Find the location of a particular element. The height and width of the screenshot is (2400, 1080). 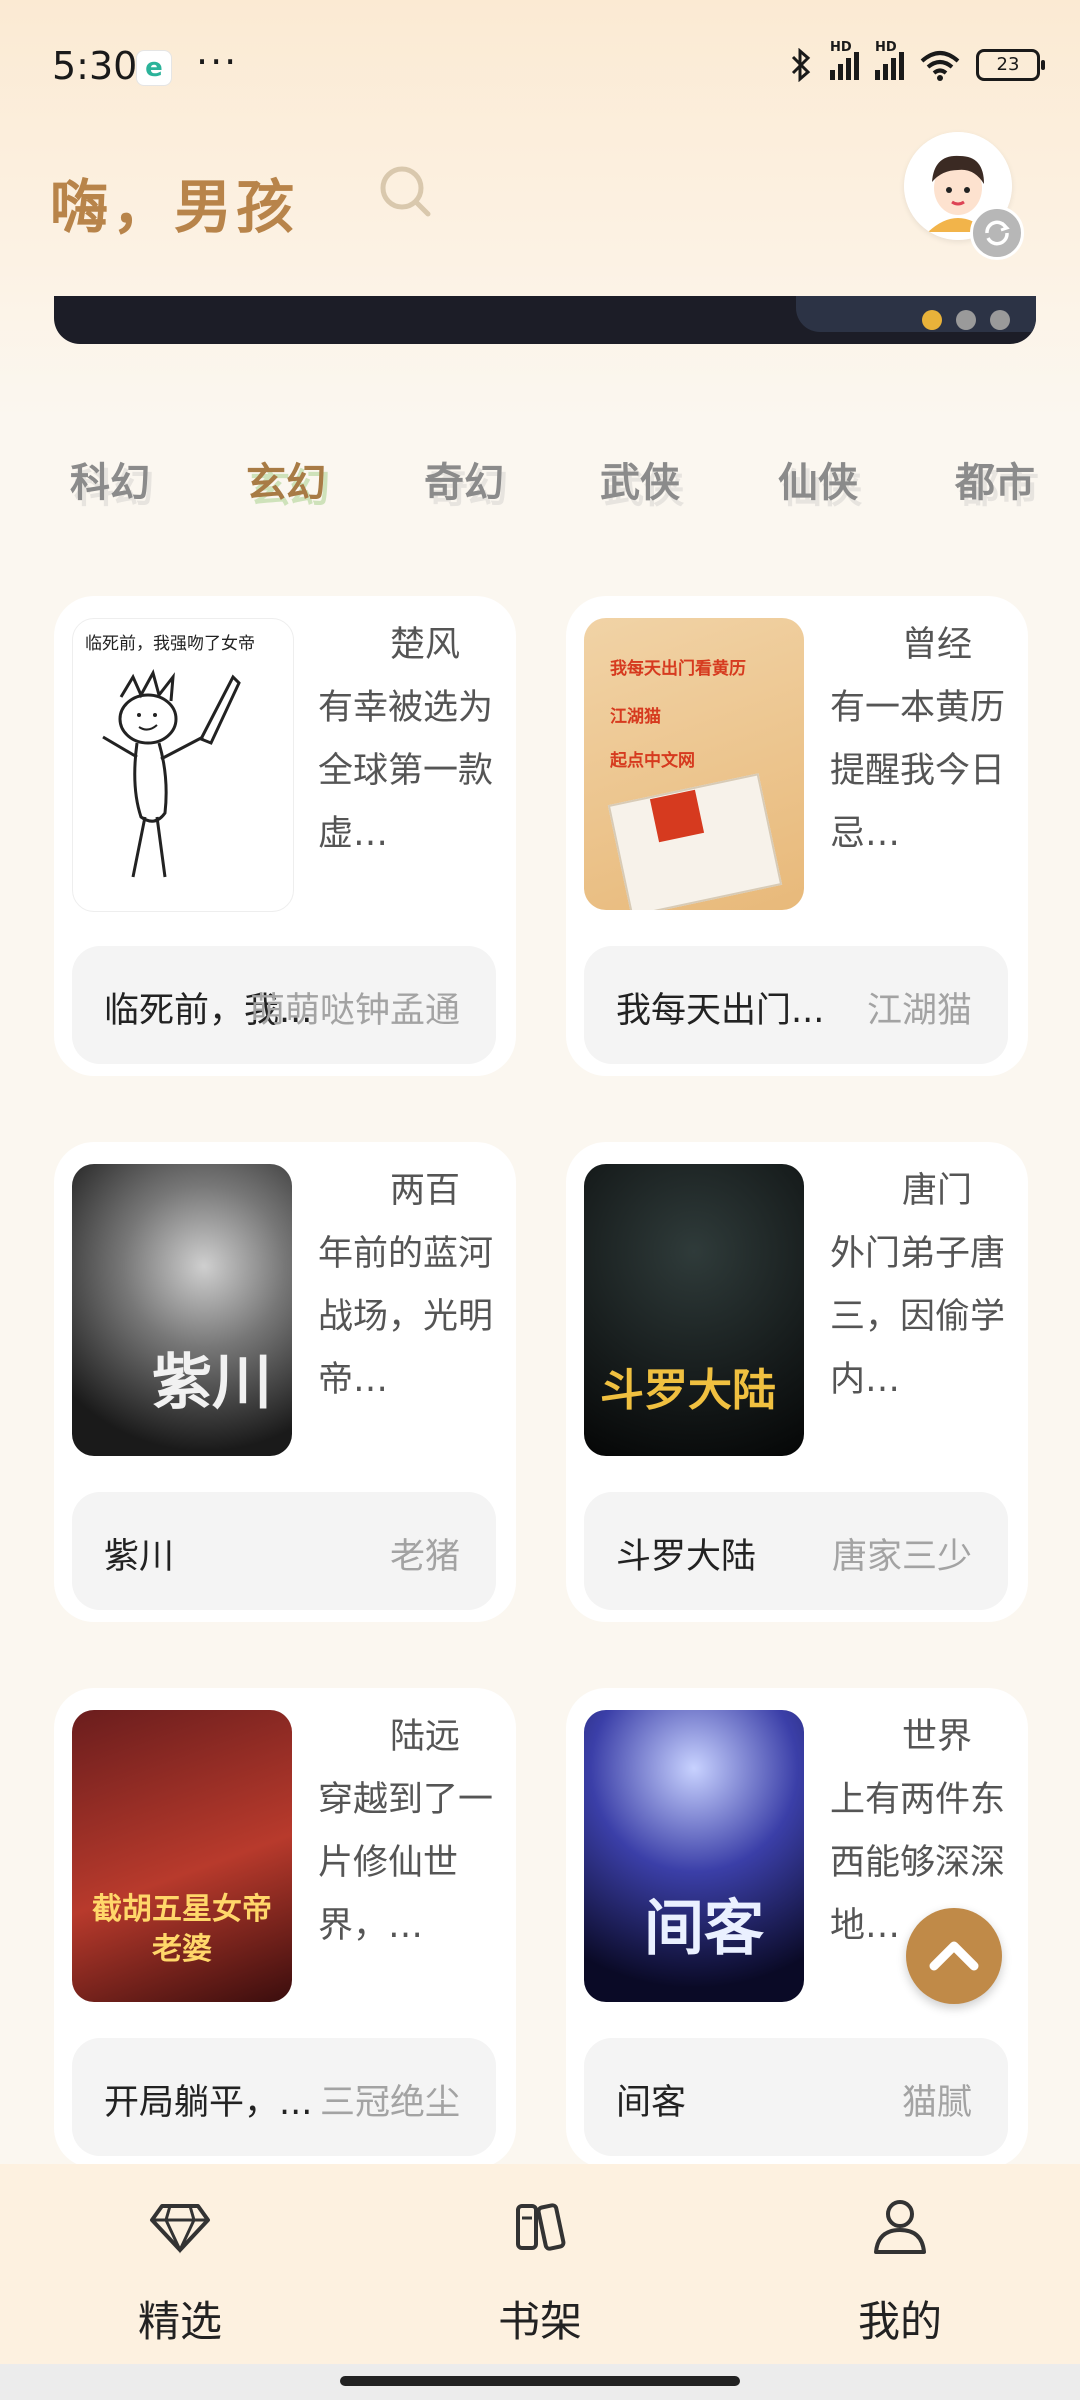

book-info-bar: 开局躺平，... 三冠绝尘 is located at coordinates (284, 2097).